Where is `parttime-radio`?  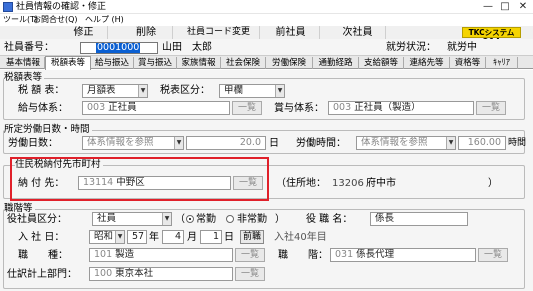
parttime-radio is located at coordinates (230, 219).